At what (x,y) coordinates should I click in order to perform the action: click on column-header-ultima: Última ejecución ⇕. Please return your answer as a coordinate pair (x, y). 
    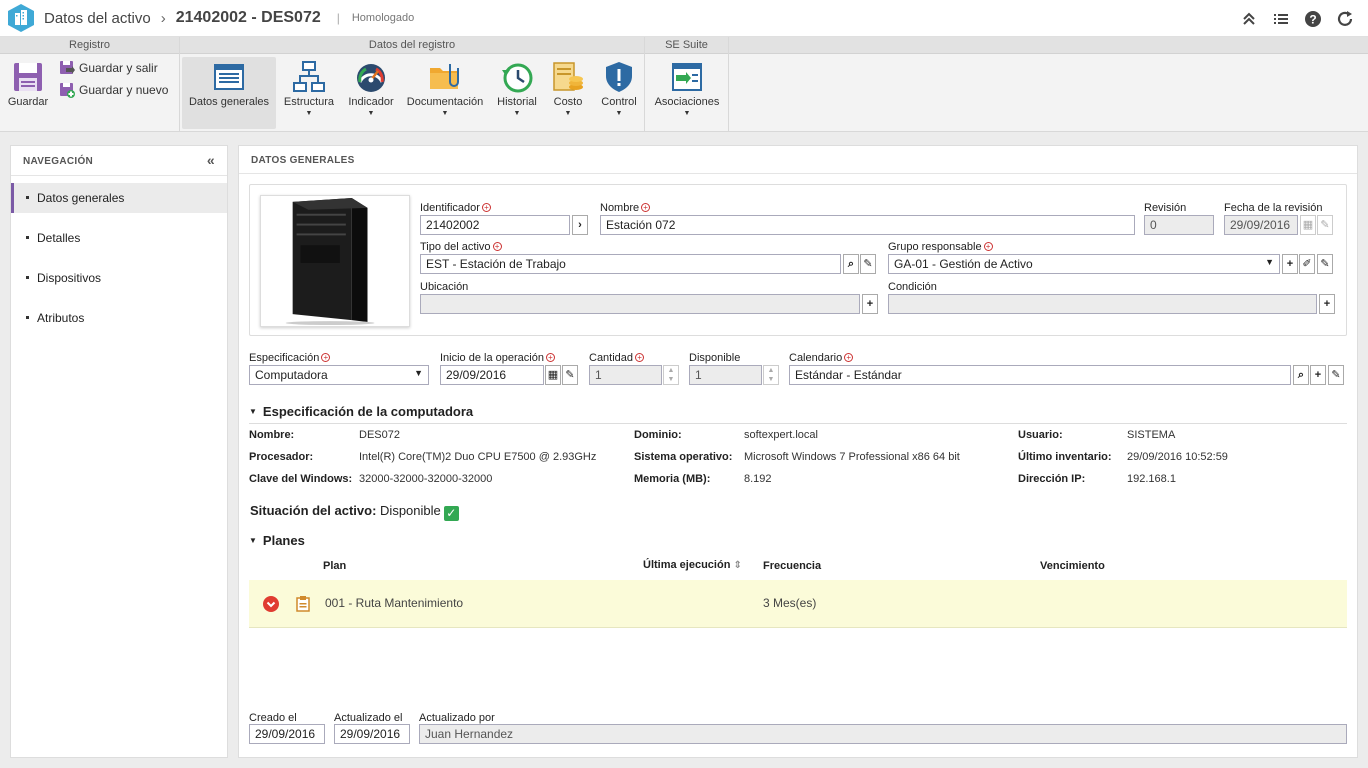
    Looking at the image, I should click on (692, 565).